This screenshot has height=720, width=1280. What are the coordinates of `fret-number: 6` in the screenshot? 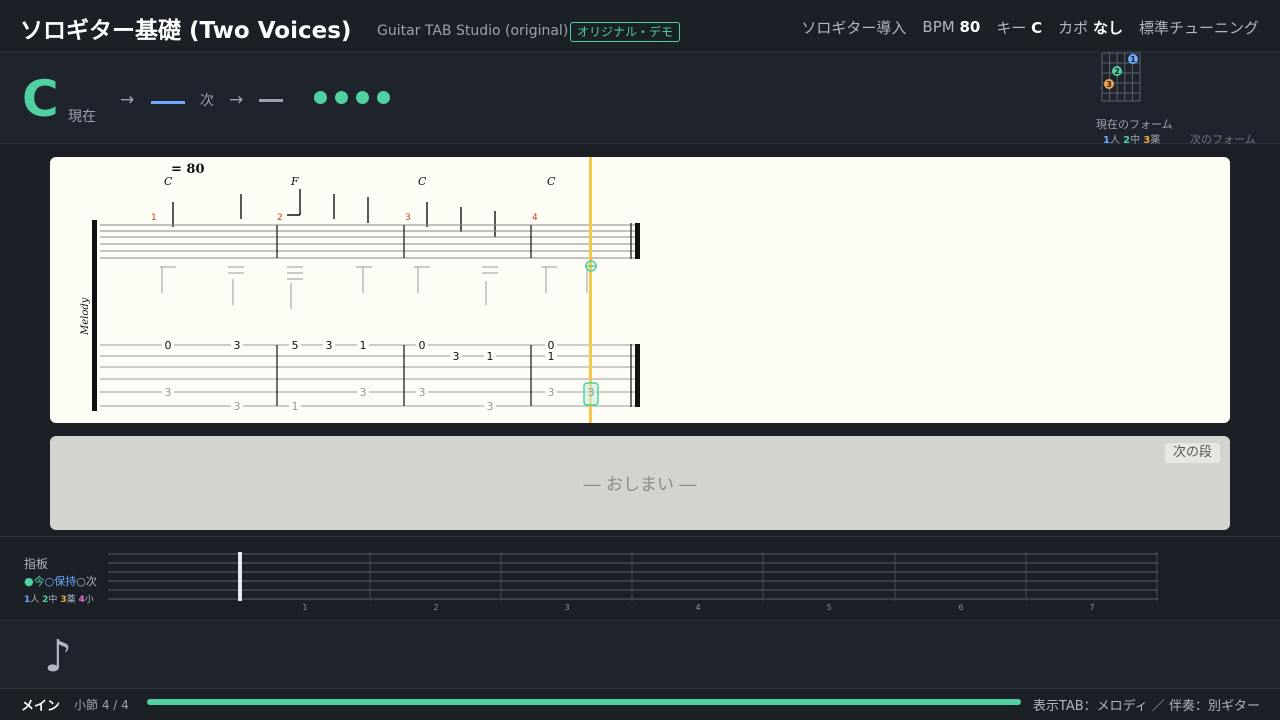 It's located at (960, 607).